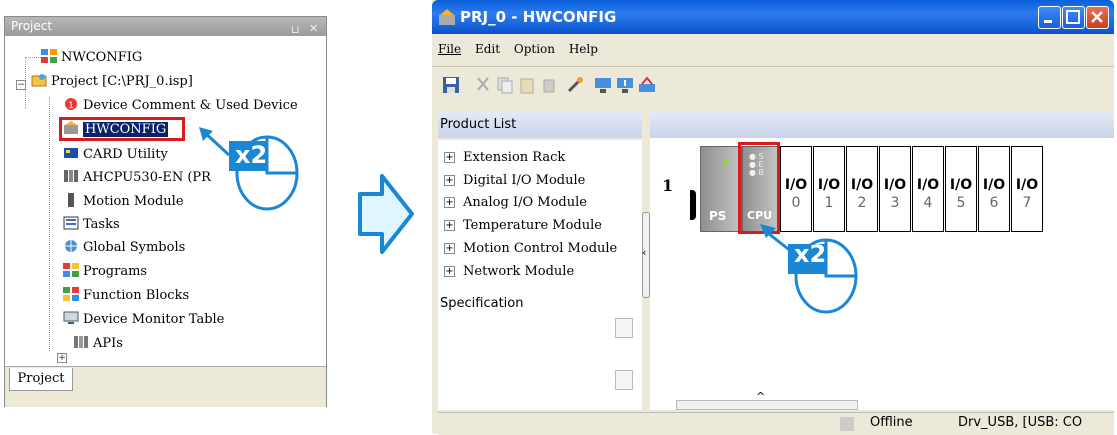  I want to click on product-item-network: + Network Module, so click(509, 271).